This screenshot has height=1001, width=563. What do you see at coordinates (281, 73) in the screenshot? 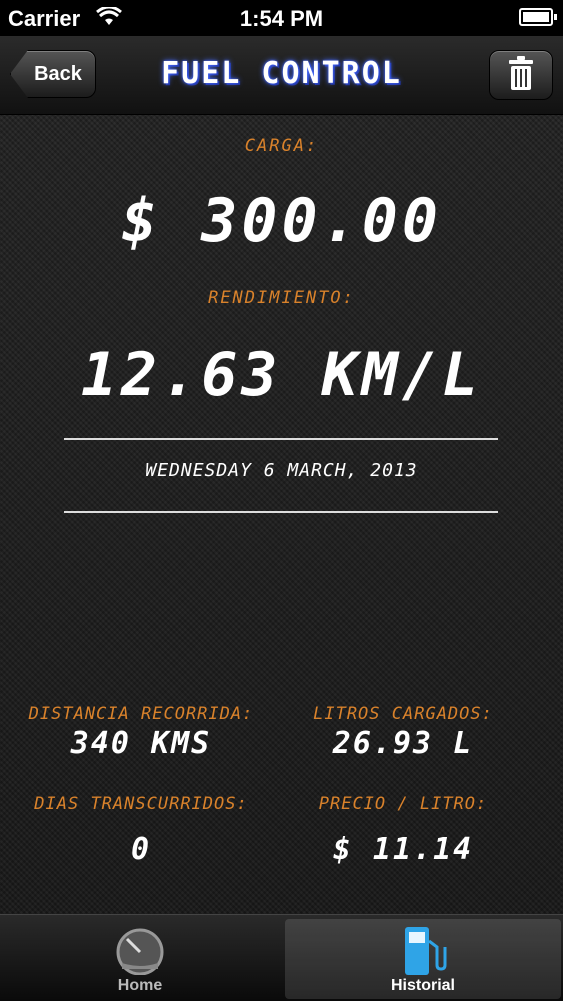
I see `app-title-logo: Fuel Control` at bounding box center [281, 73].